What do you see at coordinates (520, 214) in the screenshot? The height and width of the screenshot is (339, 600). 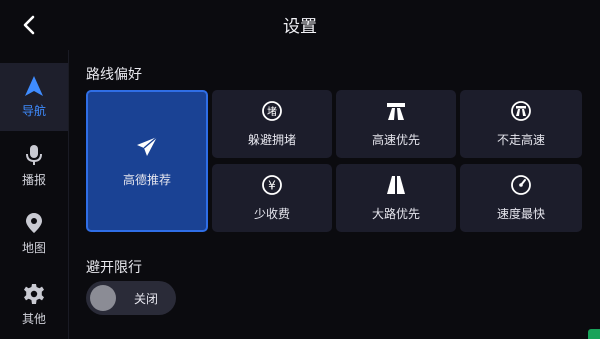 I see `pref-option-label: 速度最快` at bounding box center [520, 214].